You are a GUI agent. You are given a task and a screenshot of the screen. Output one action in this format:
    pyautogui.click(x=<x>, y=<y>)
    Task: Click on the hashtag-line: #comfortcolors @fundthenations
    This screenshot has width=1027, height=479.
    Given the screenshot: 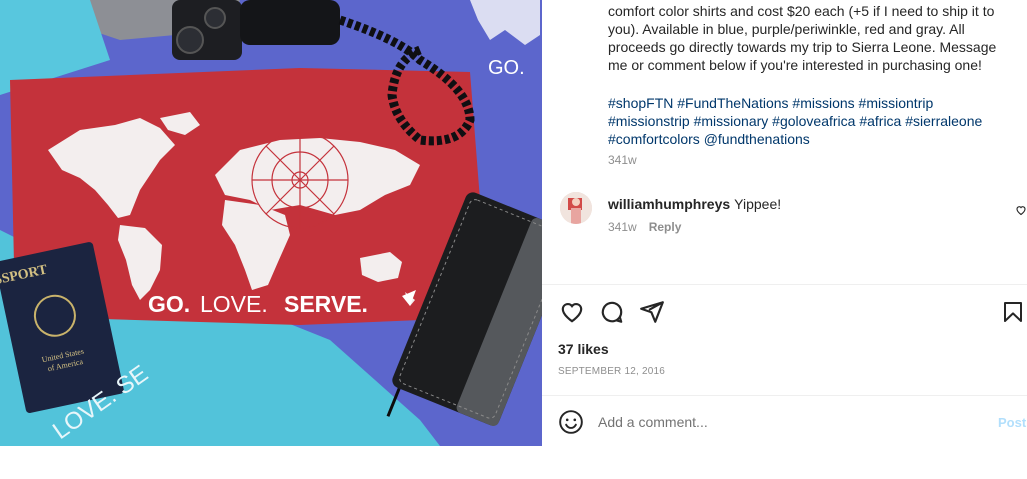 What is the action you would take?
    pyautogui.click(x=810, y=139)
    